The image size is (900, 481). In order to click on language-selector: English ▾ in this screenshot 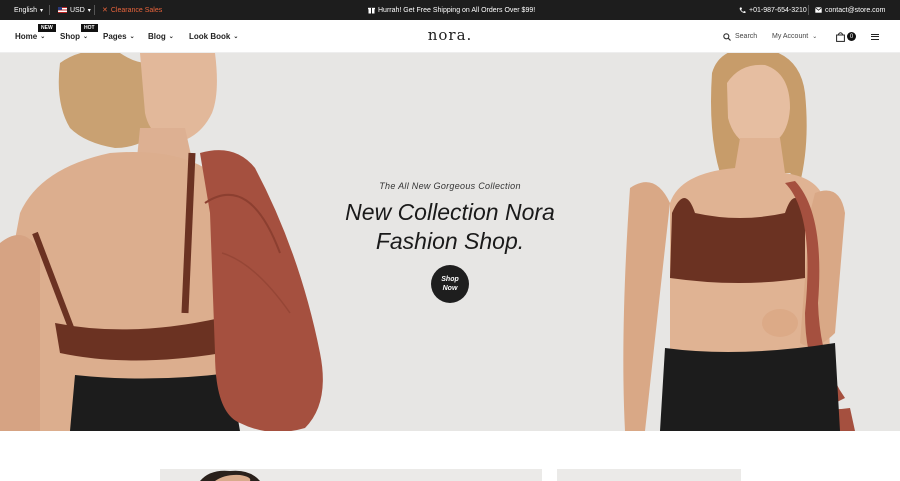, I will do `click(28, 10)`.